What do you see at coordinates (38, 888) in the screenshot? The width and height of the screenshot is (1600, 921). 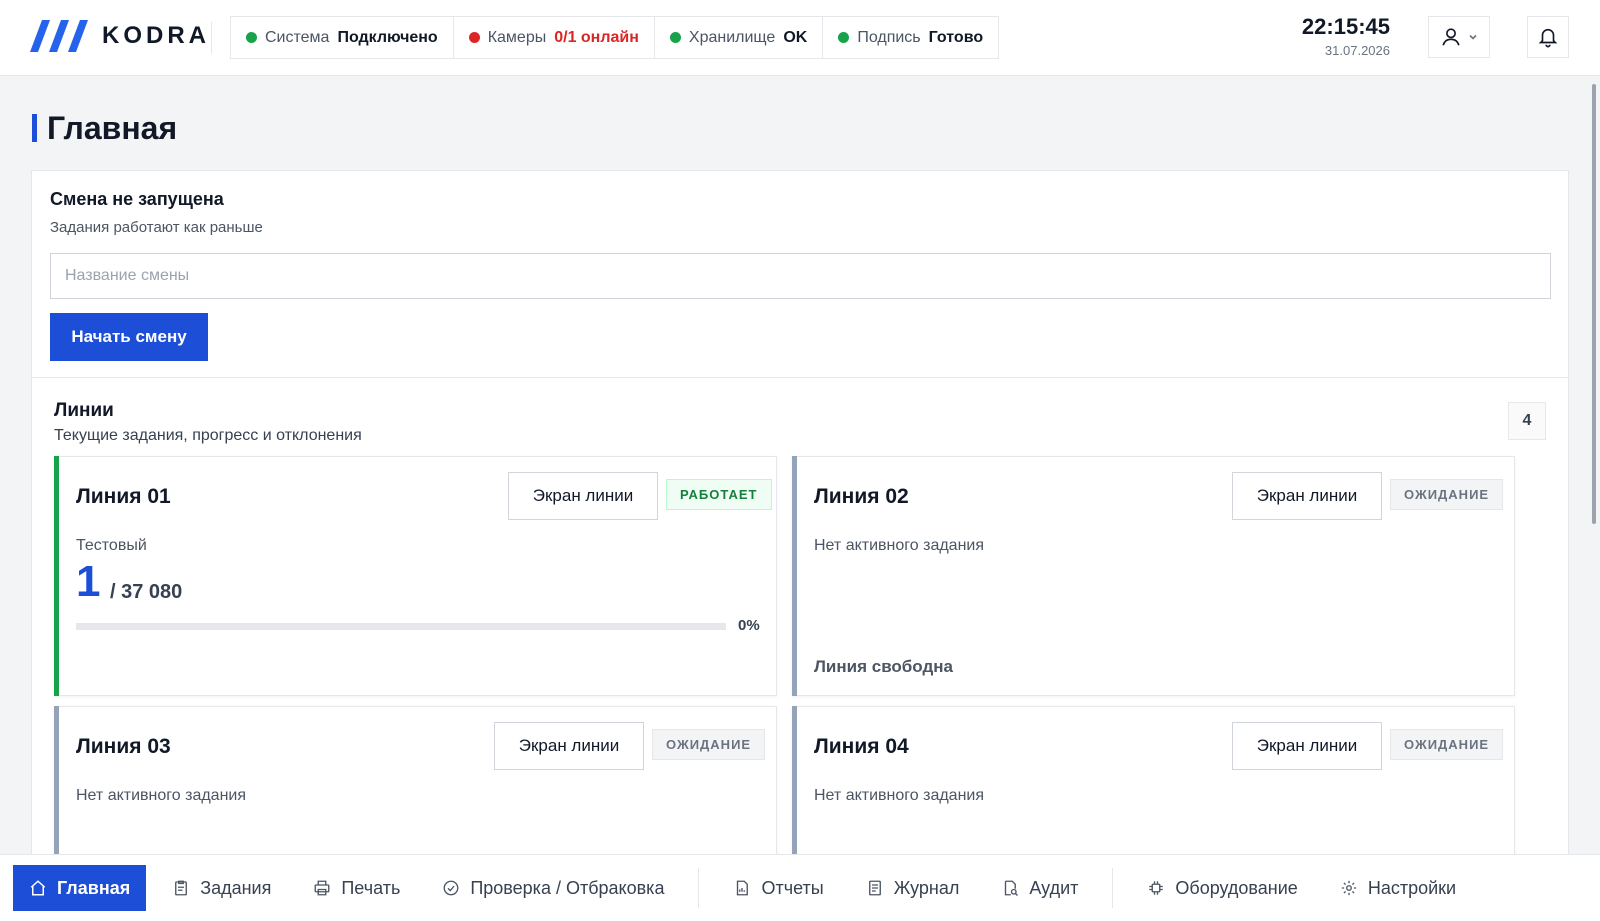 I see `home-icon` at bounding box center [38, 888].